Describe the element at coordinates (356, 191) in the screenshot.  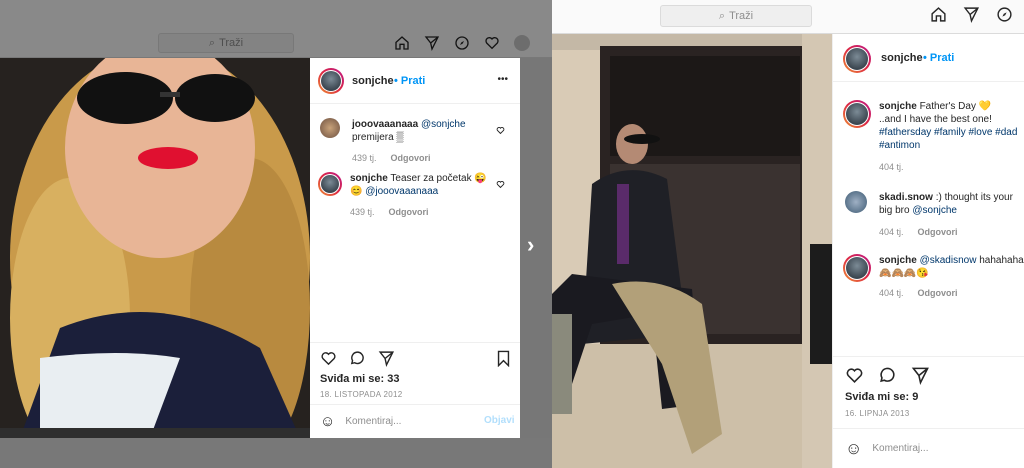
I see `emoji: 😊` at that location.